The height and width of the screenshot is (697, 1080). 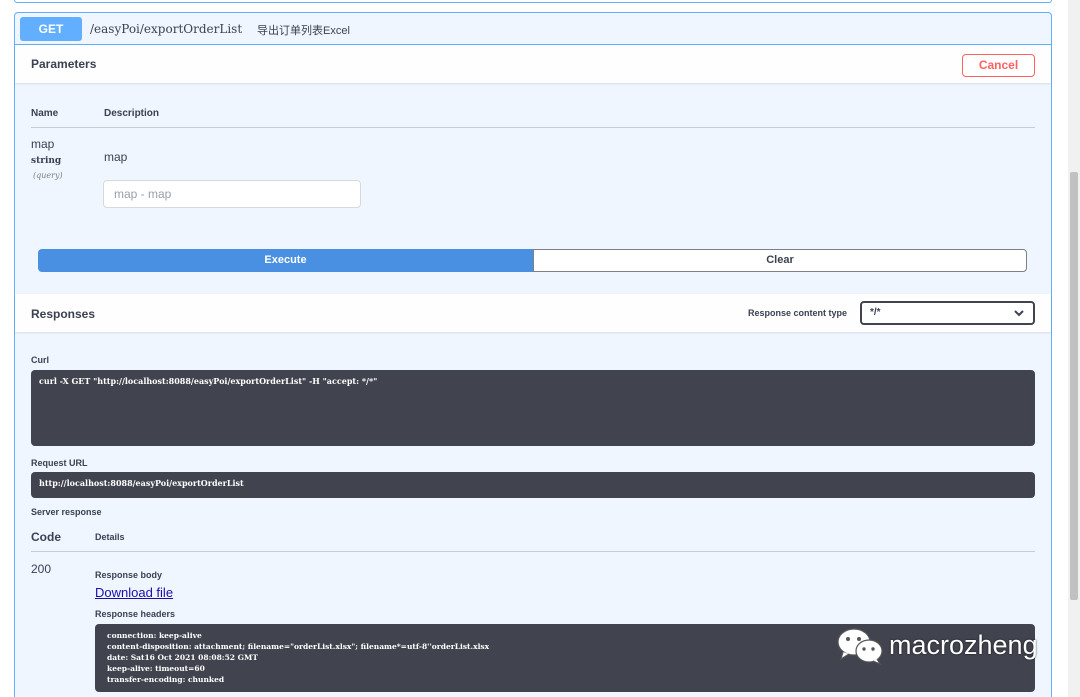 What do you see at coordinates (154, 635) in the screenshot?
I see `header-line: connection: keep-alive` at bounding box center [154, 635].